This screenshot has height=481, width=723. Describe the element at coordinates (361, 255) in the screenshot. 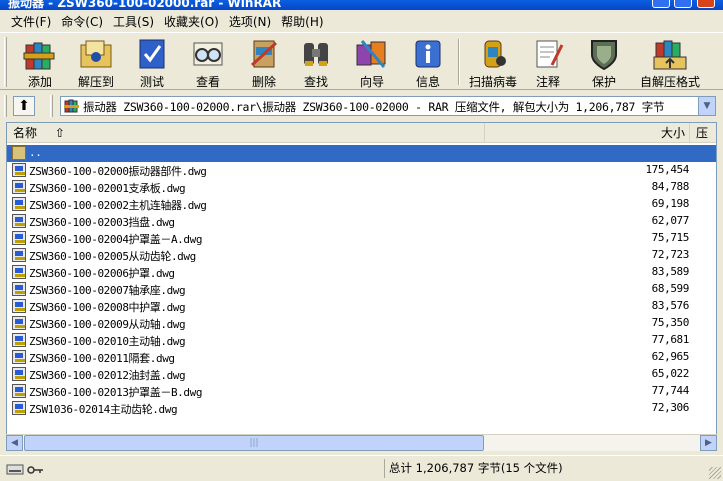

I see `list-item: ZSW360-100-02005从动齿轮.dwg 72,723` at that location.